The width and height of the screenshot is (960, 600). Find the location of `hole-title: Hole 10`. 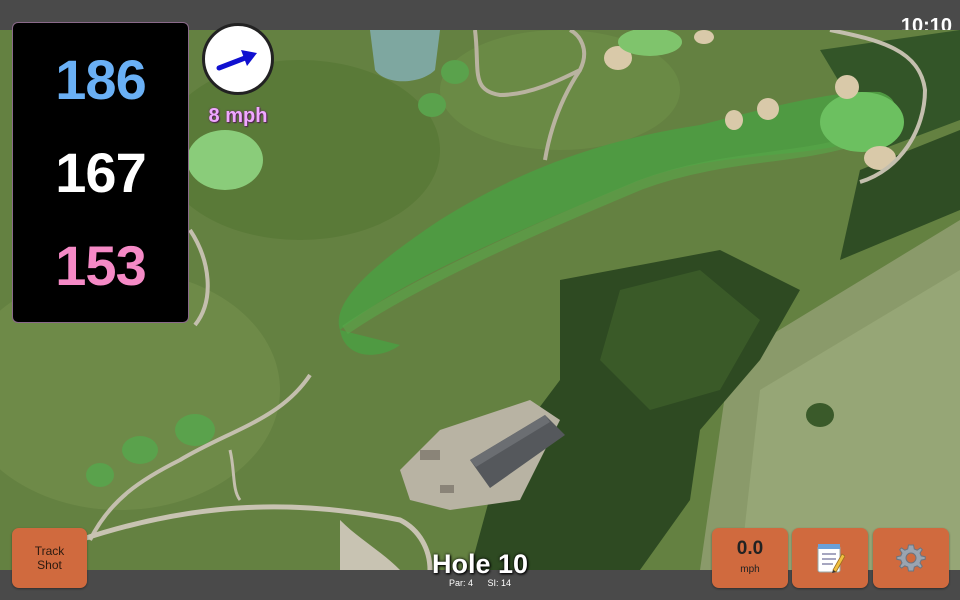

hole-title: Hole 10 is located at coordinates (480, 564).